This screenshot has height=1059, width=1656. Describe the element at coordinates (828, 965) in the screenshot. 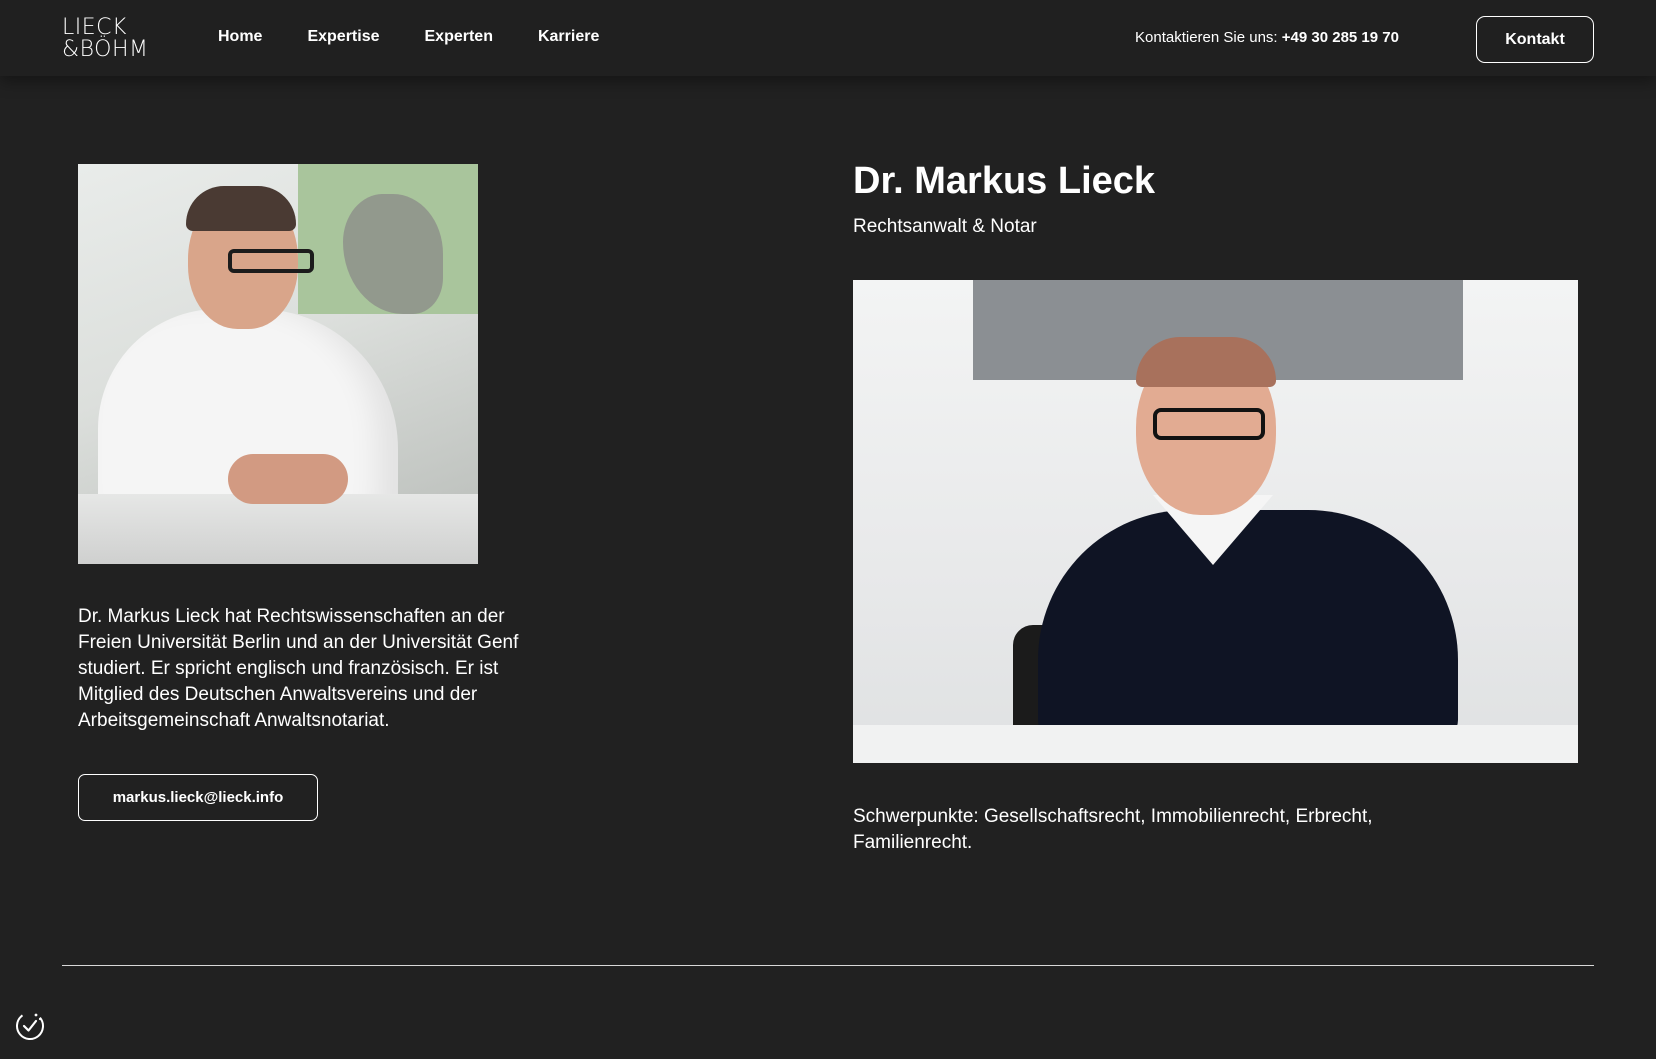

I see `section-divider` at that location.